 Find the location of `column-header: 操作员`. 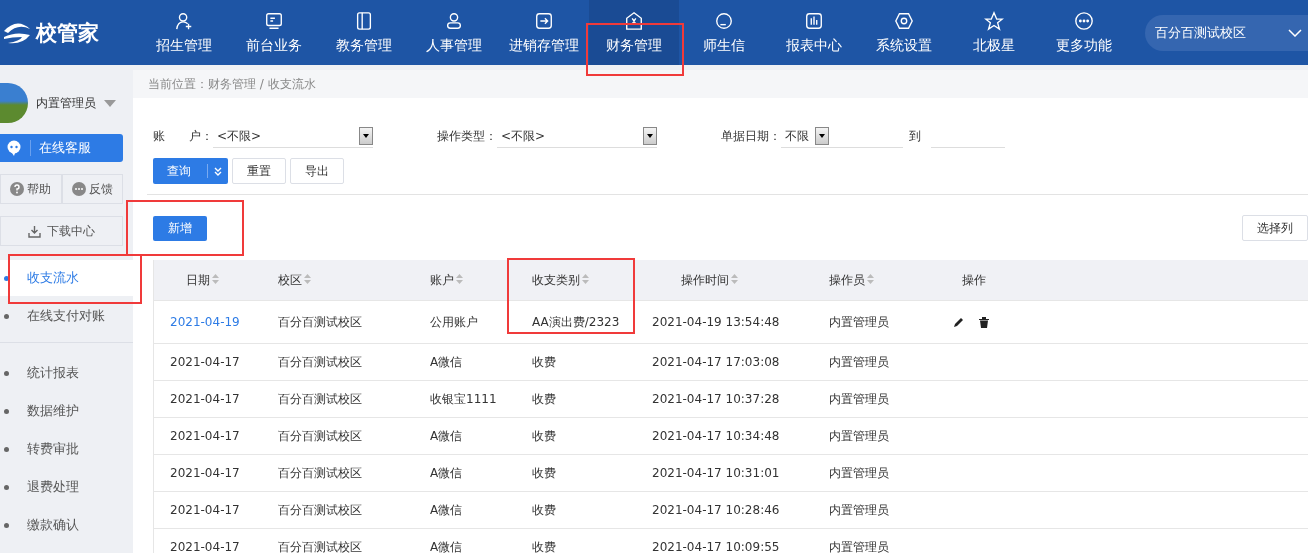

column-header: 操作员 is located at coordinates (851, 279).